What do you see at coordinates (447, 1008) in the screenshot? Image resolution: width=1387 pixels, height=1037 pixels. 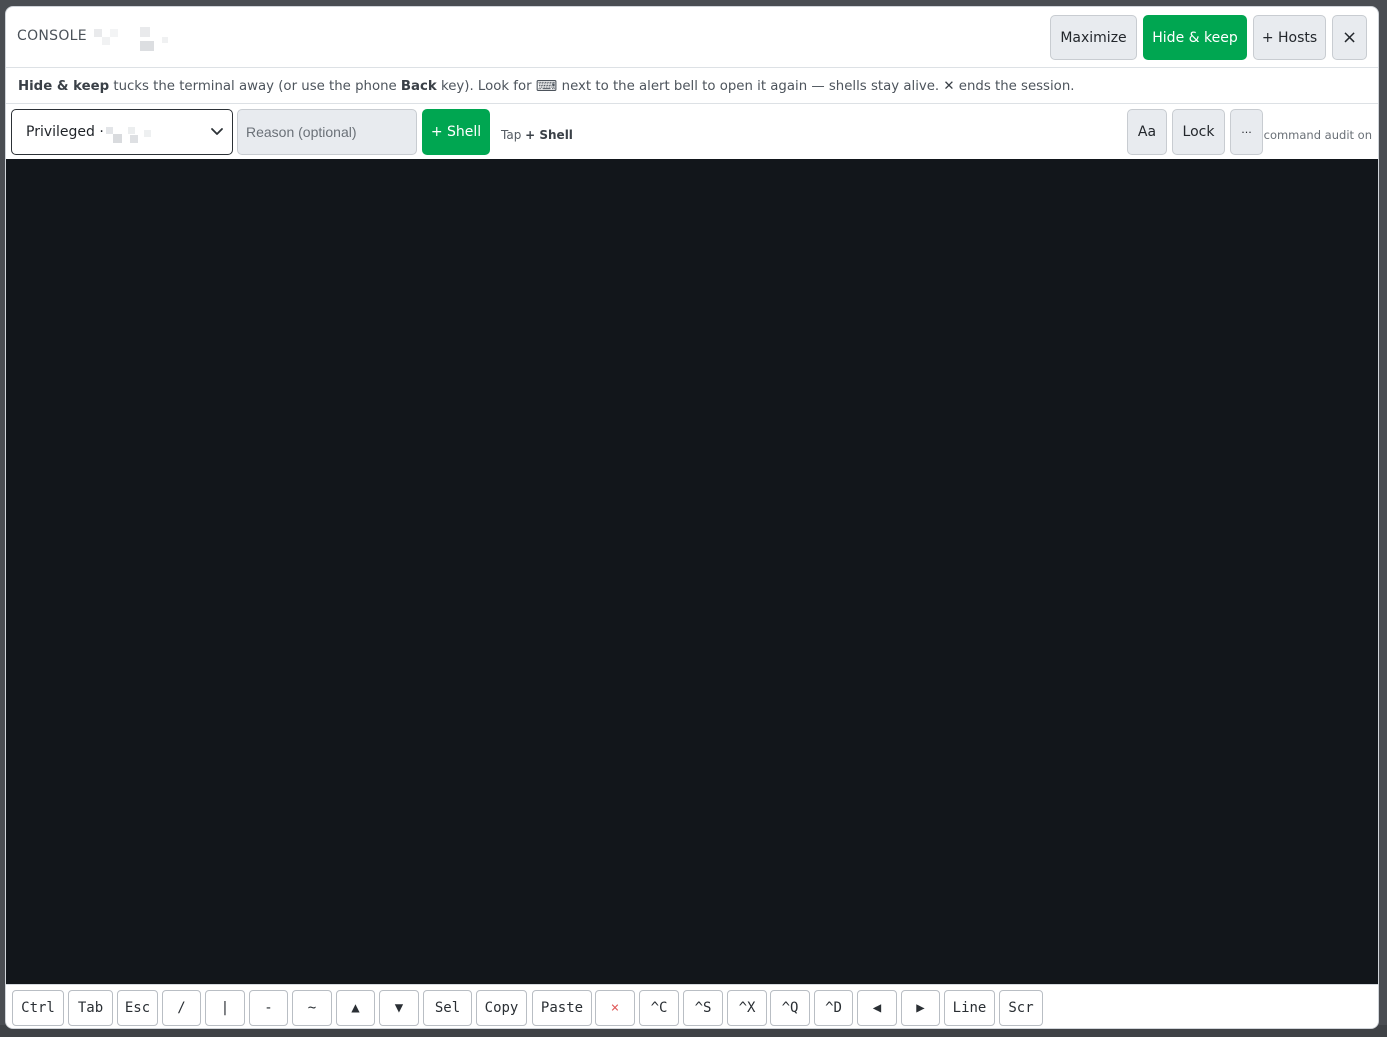 I see `key-select: Sel` at bounding box center [447, 1008].